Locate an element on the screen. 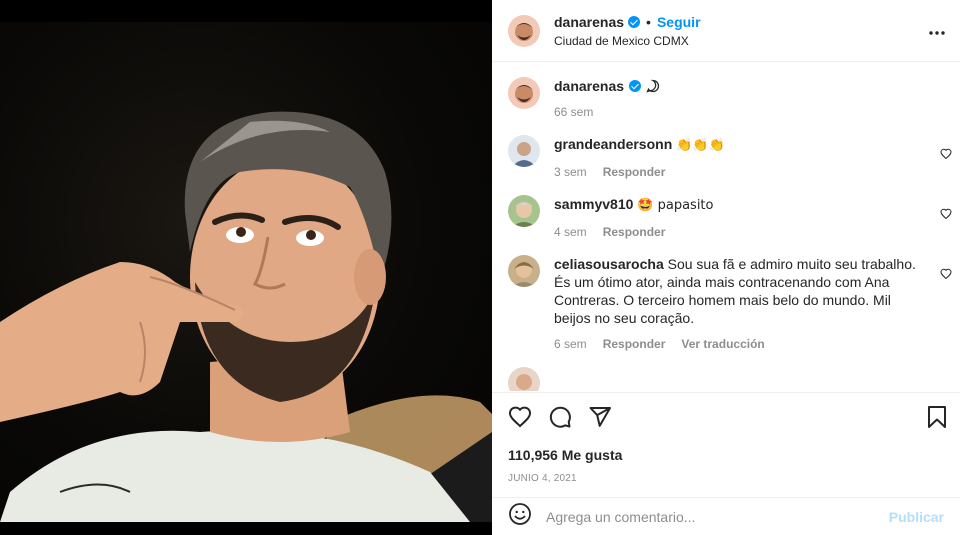  post-date: JUNIO 4, 2021 is located at coordinates (542, 478).